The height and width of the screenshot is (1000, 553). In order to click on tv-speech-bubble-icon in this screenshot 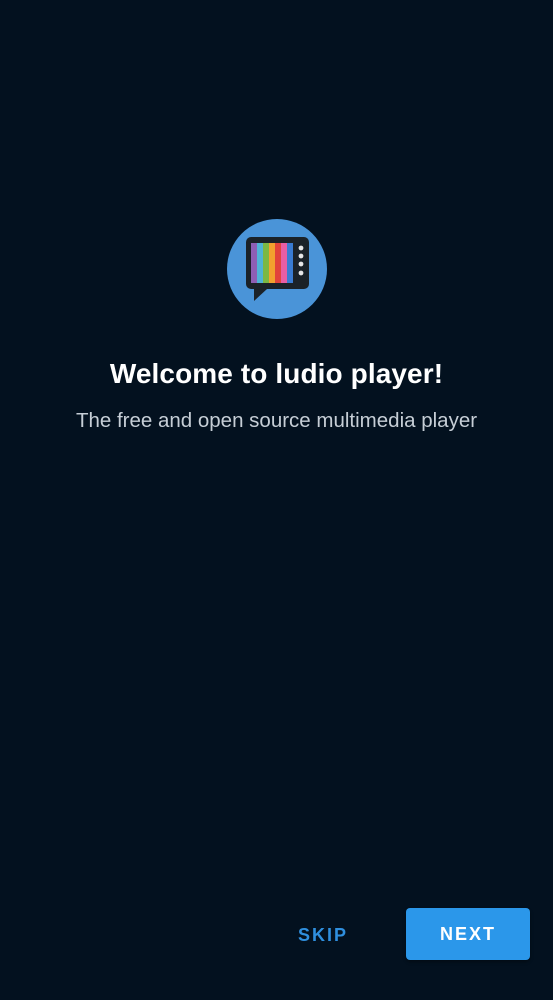, I will do `click(277, 269)`.